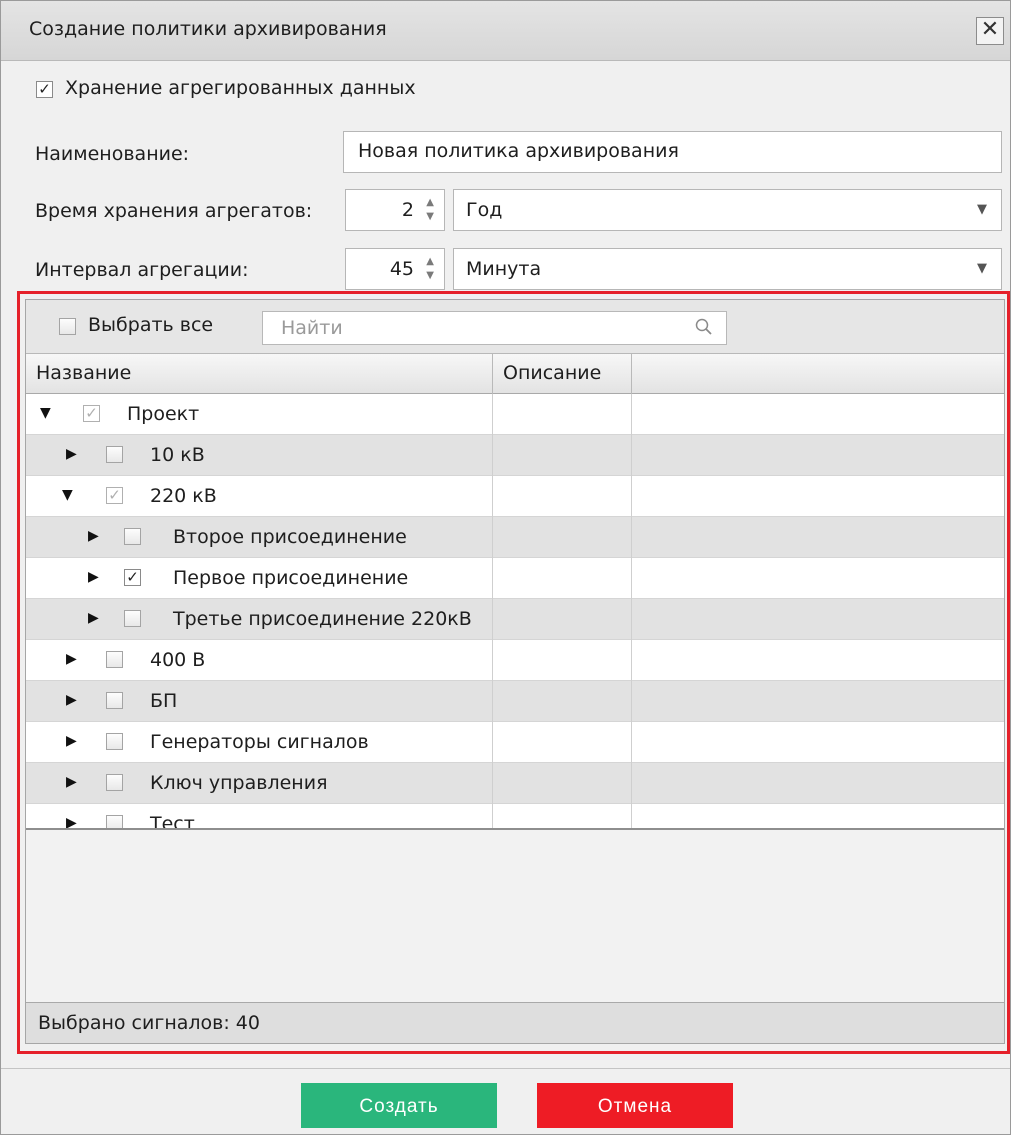 The image size is (1011, 1135). I want to click on interval-unit-value: Минута, so click(504, 269).